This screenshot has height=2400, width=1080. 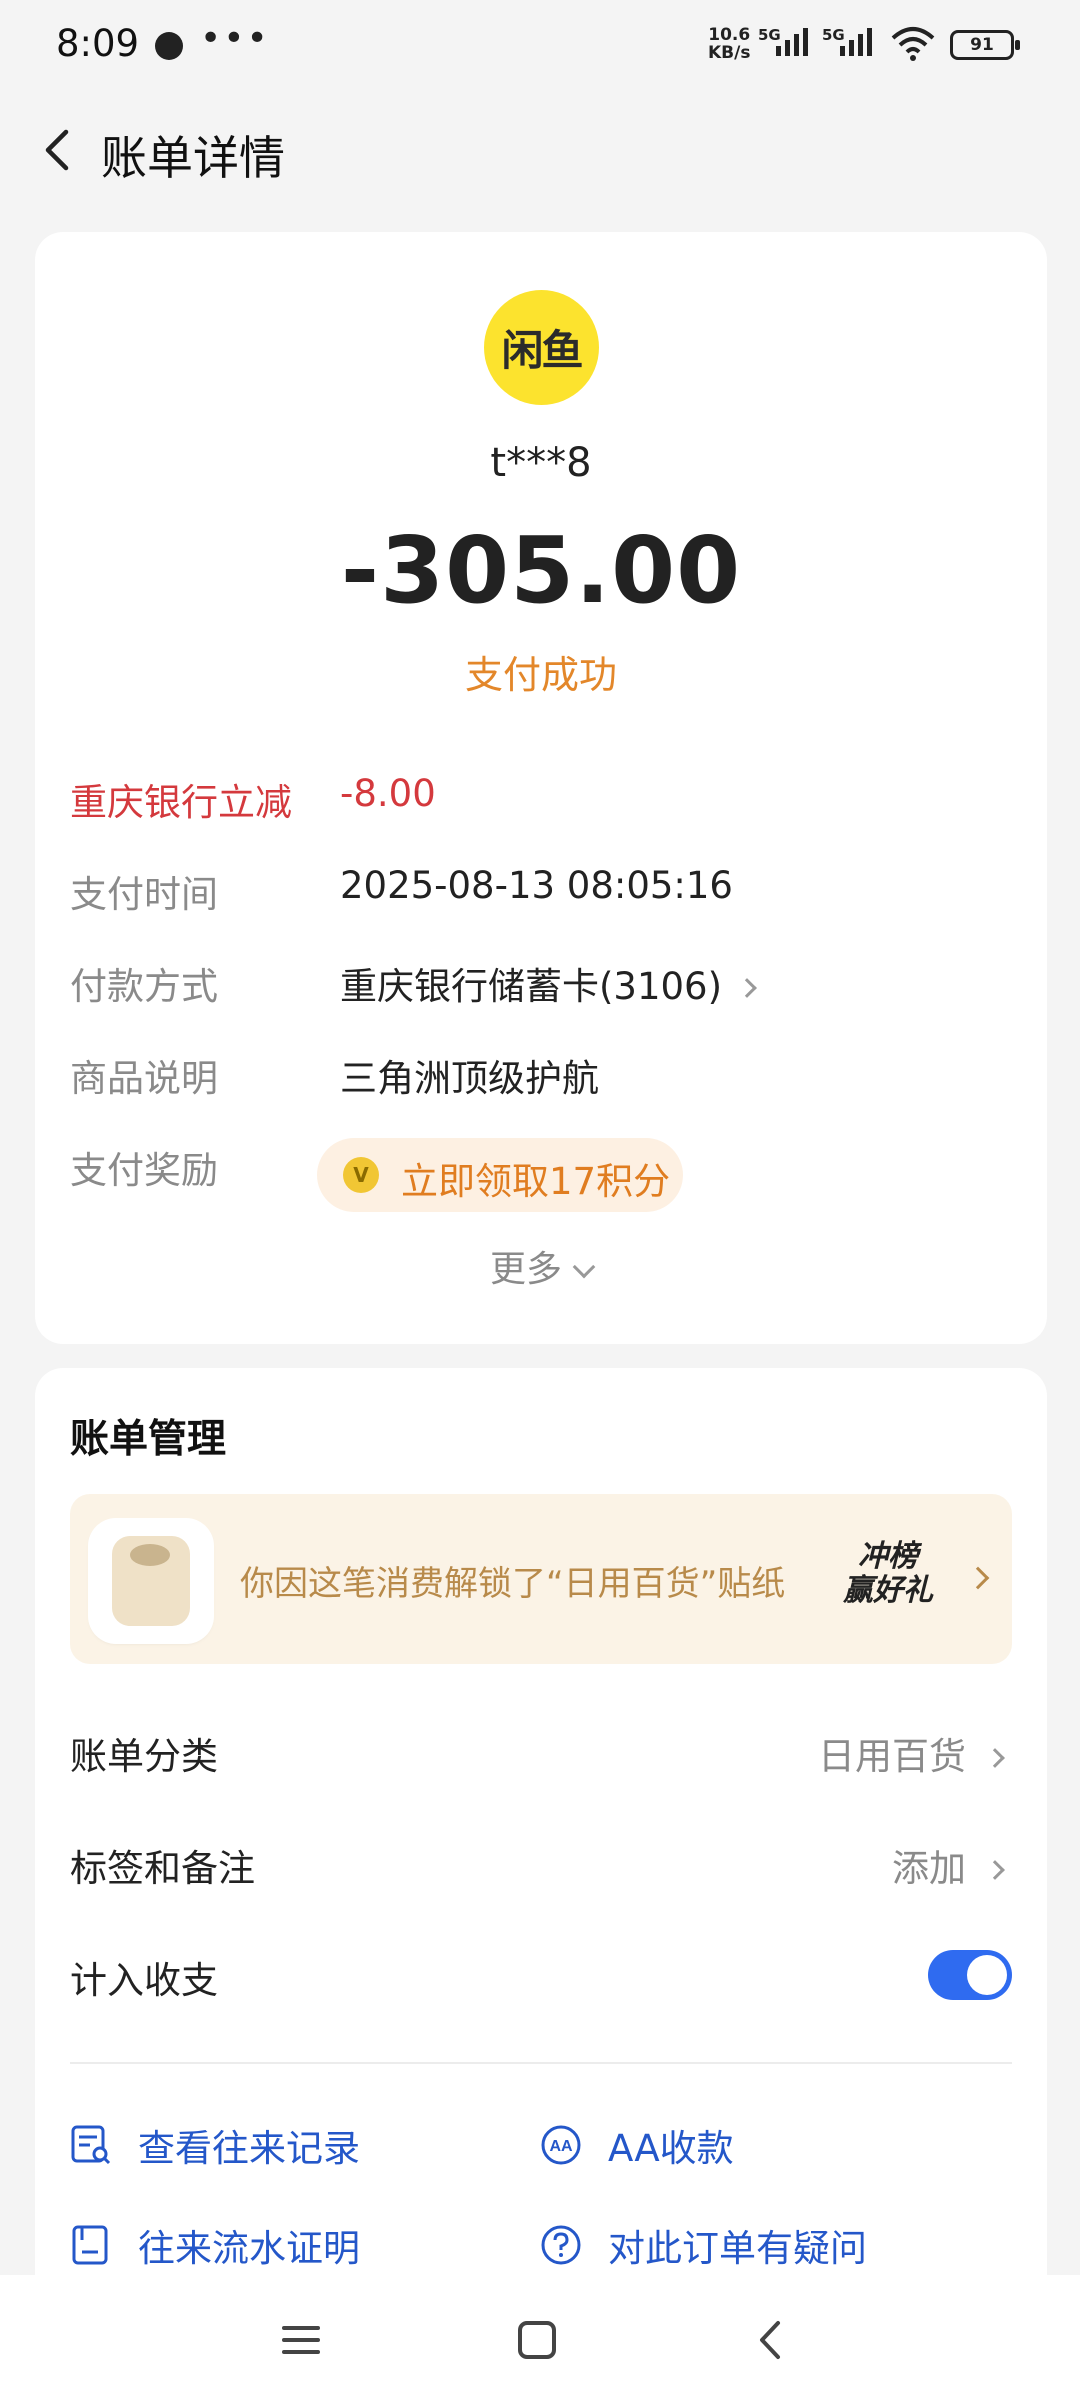 I want to click on notification-icon, so click(x=169, y=46).